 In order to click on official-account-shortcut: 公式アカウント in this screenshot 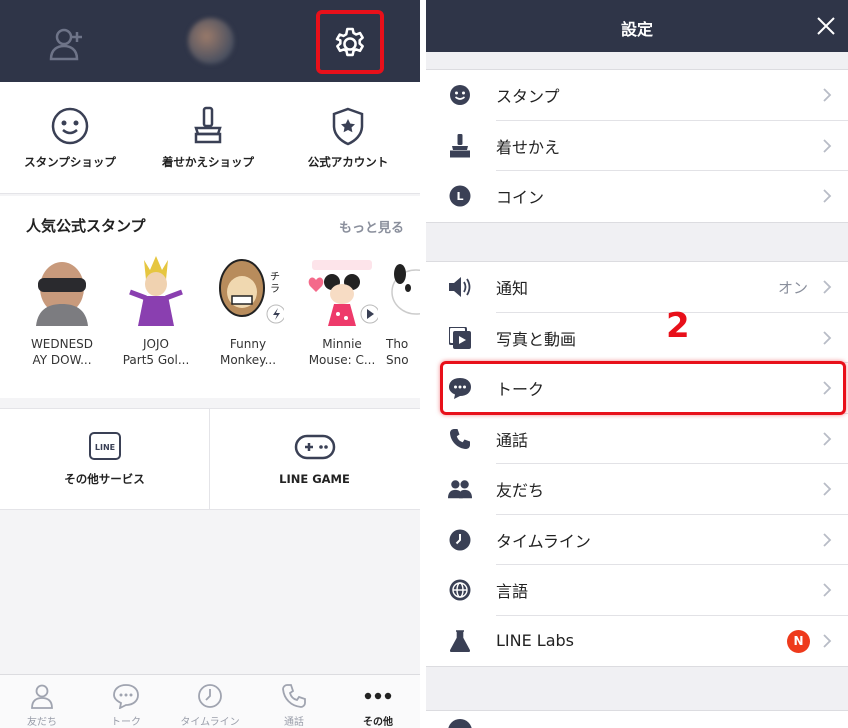, I will do `click(348, 138)`.